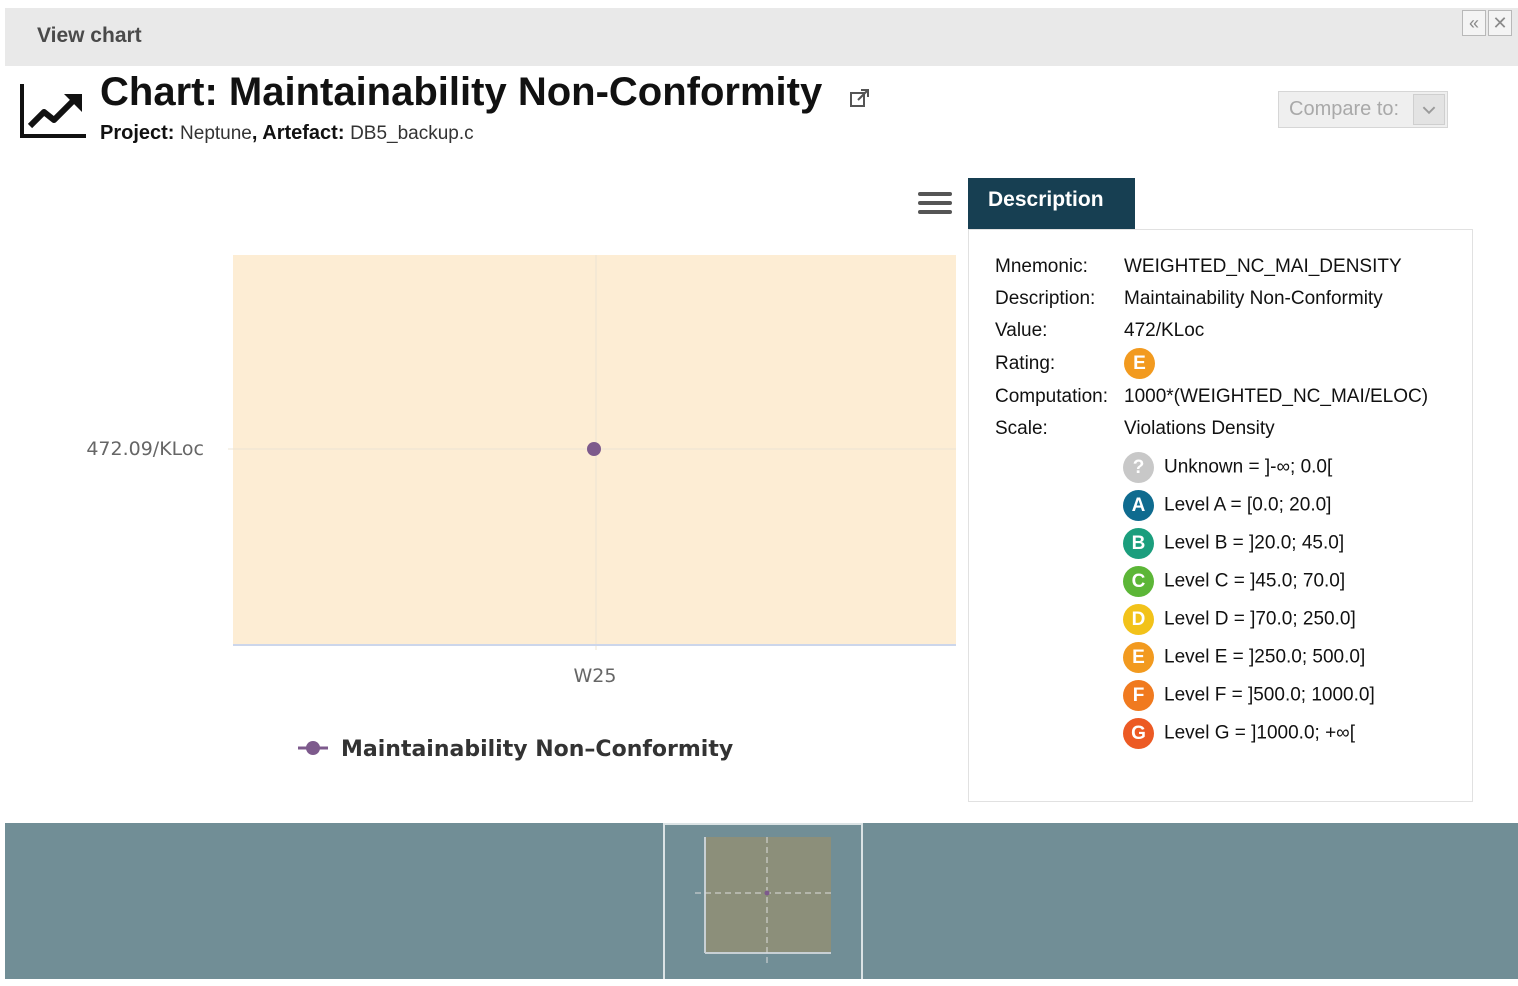  I want to click on scale-item-g: G Level G = ]1000.0; +∞[, so click(1239, 733).